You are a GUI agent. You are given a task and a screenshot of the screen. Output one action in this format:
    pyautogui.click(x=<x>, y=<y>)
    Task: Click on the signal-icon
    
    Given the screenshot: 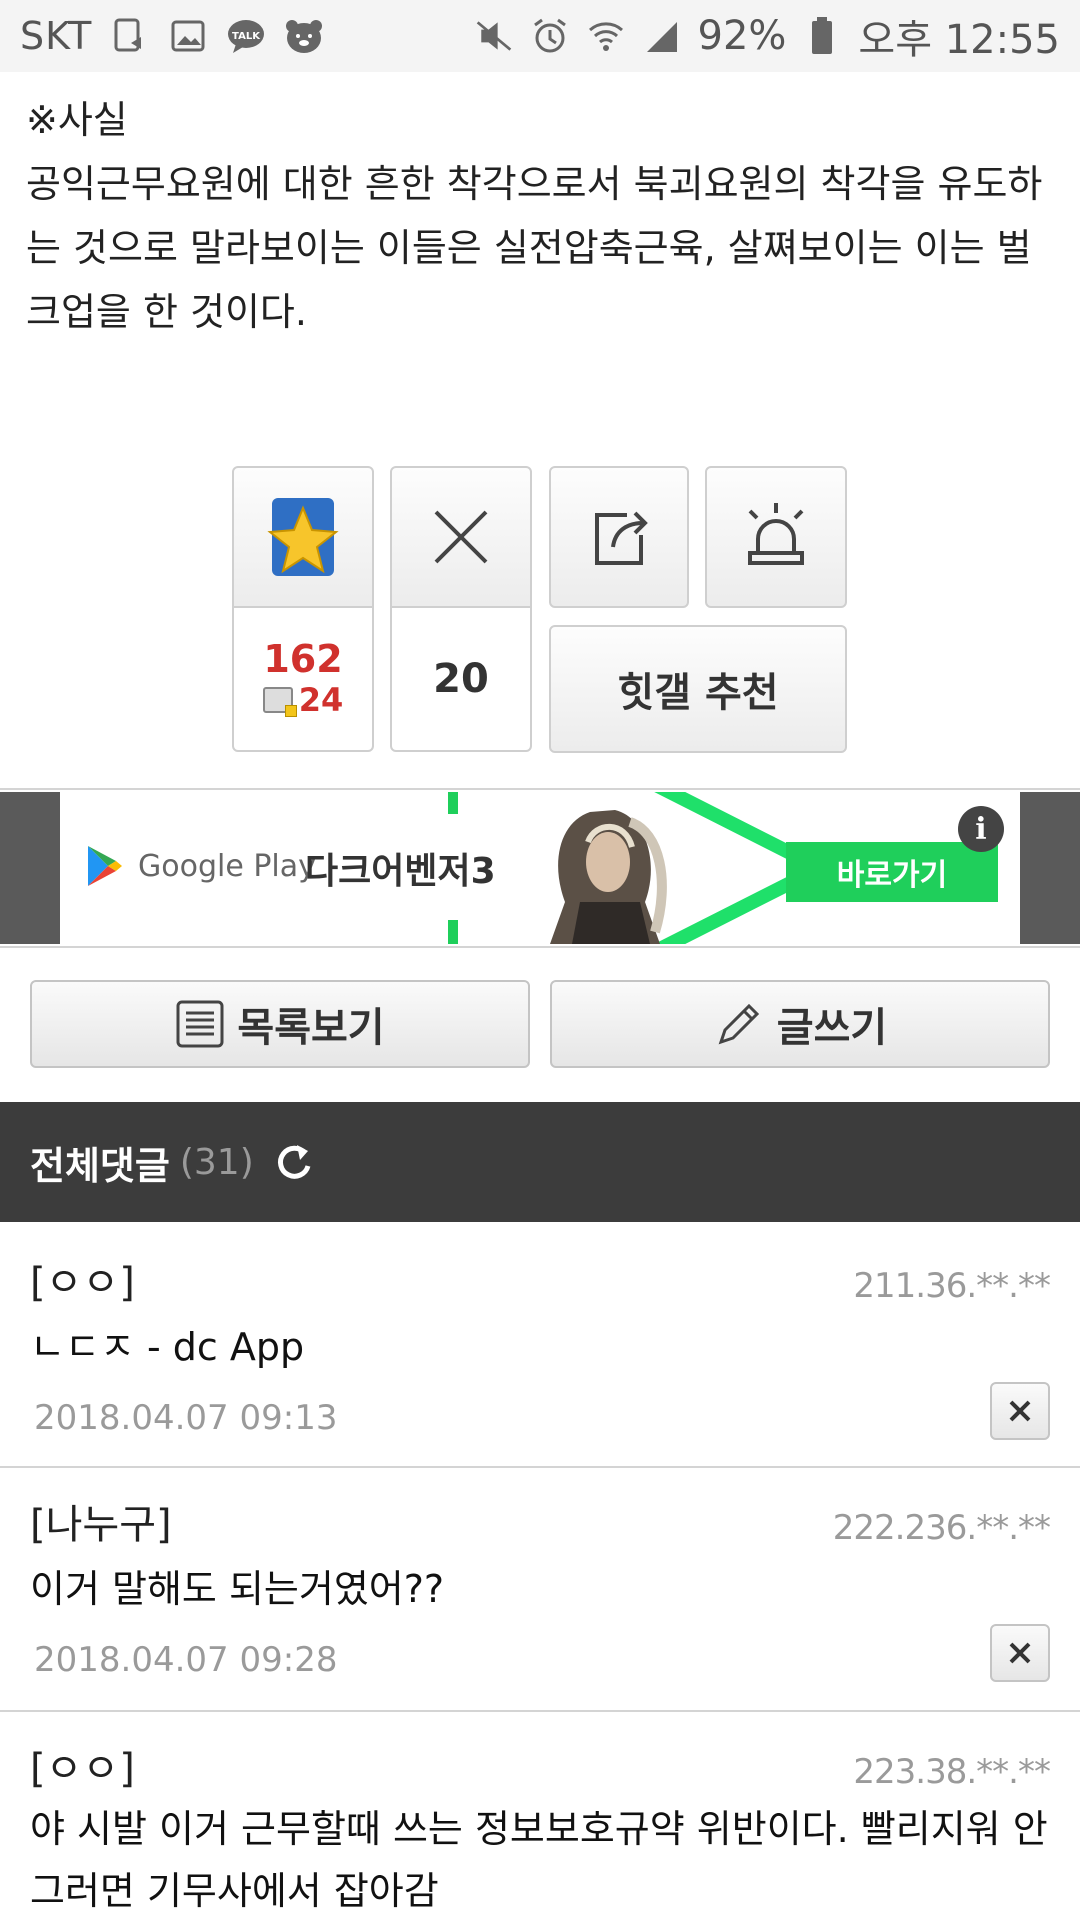 What is the action you would take?
    pyautogui.click(x=662, y=36)
    